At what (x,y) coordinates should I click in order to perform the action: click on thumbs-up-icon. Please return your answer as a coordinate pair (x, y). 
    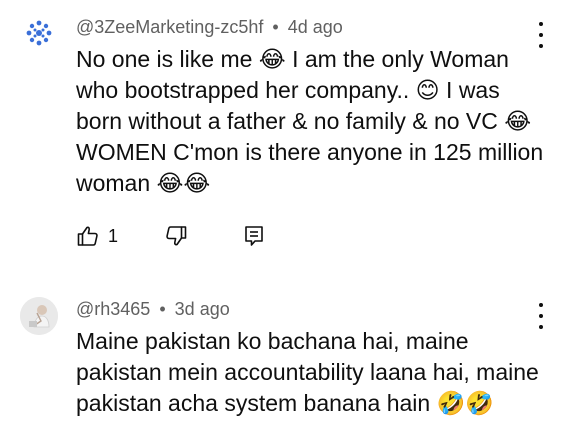
    Looking at the image, I should click on (87, 236).